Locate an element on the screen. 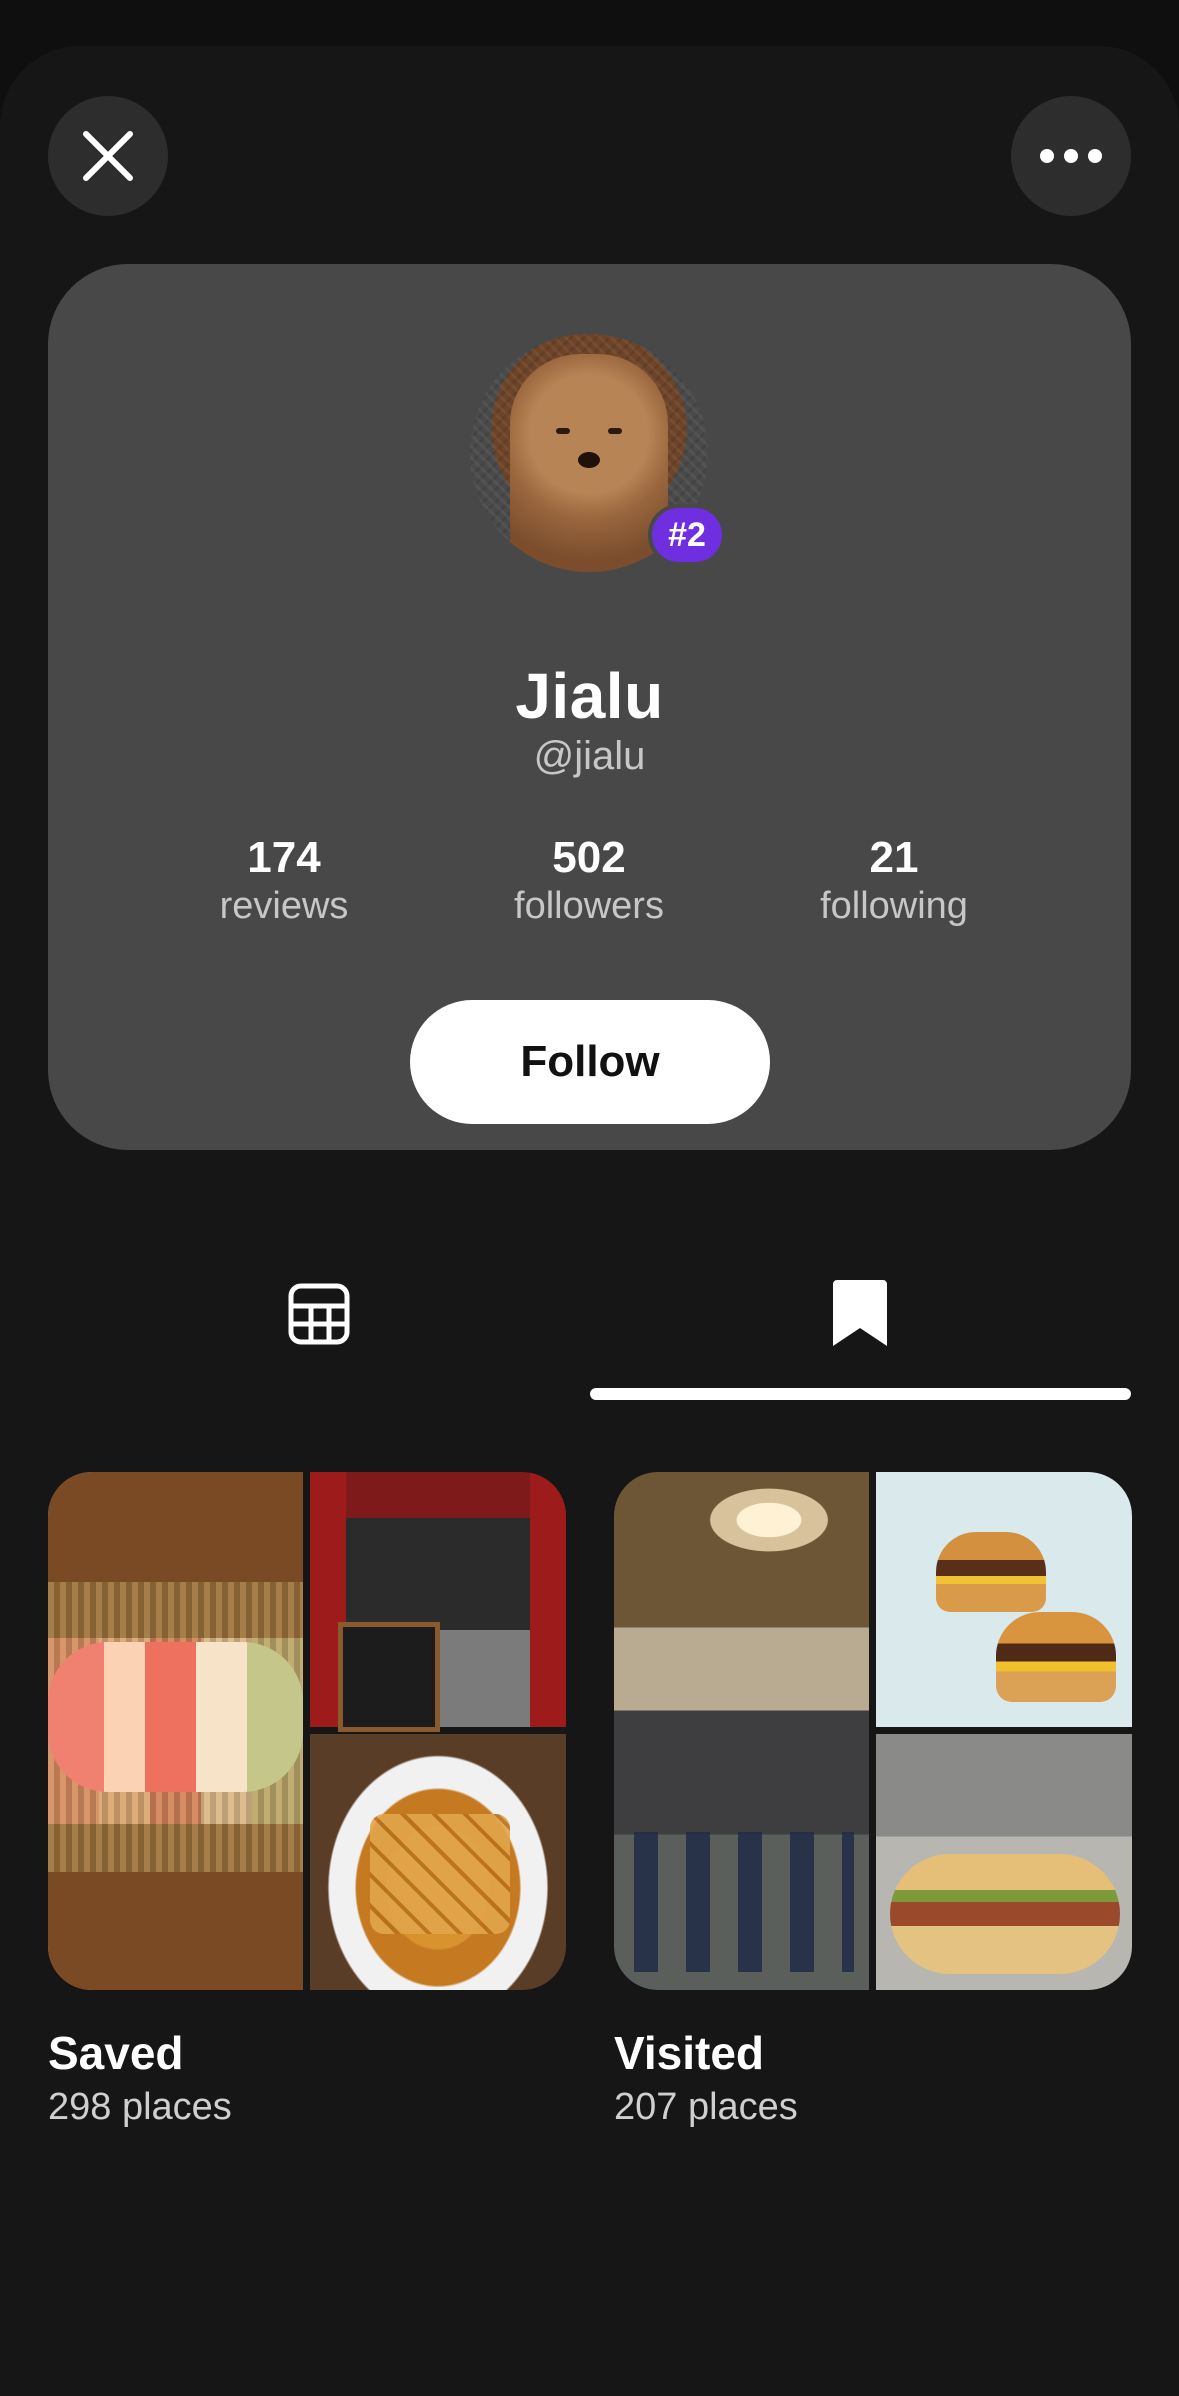 The image size is (1179, 2396). dog-face is located at coordinates (589, 463).